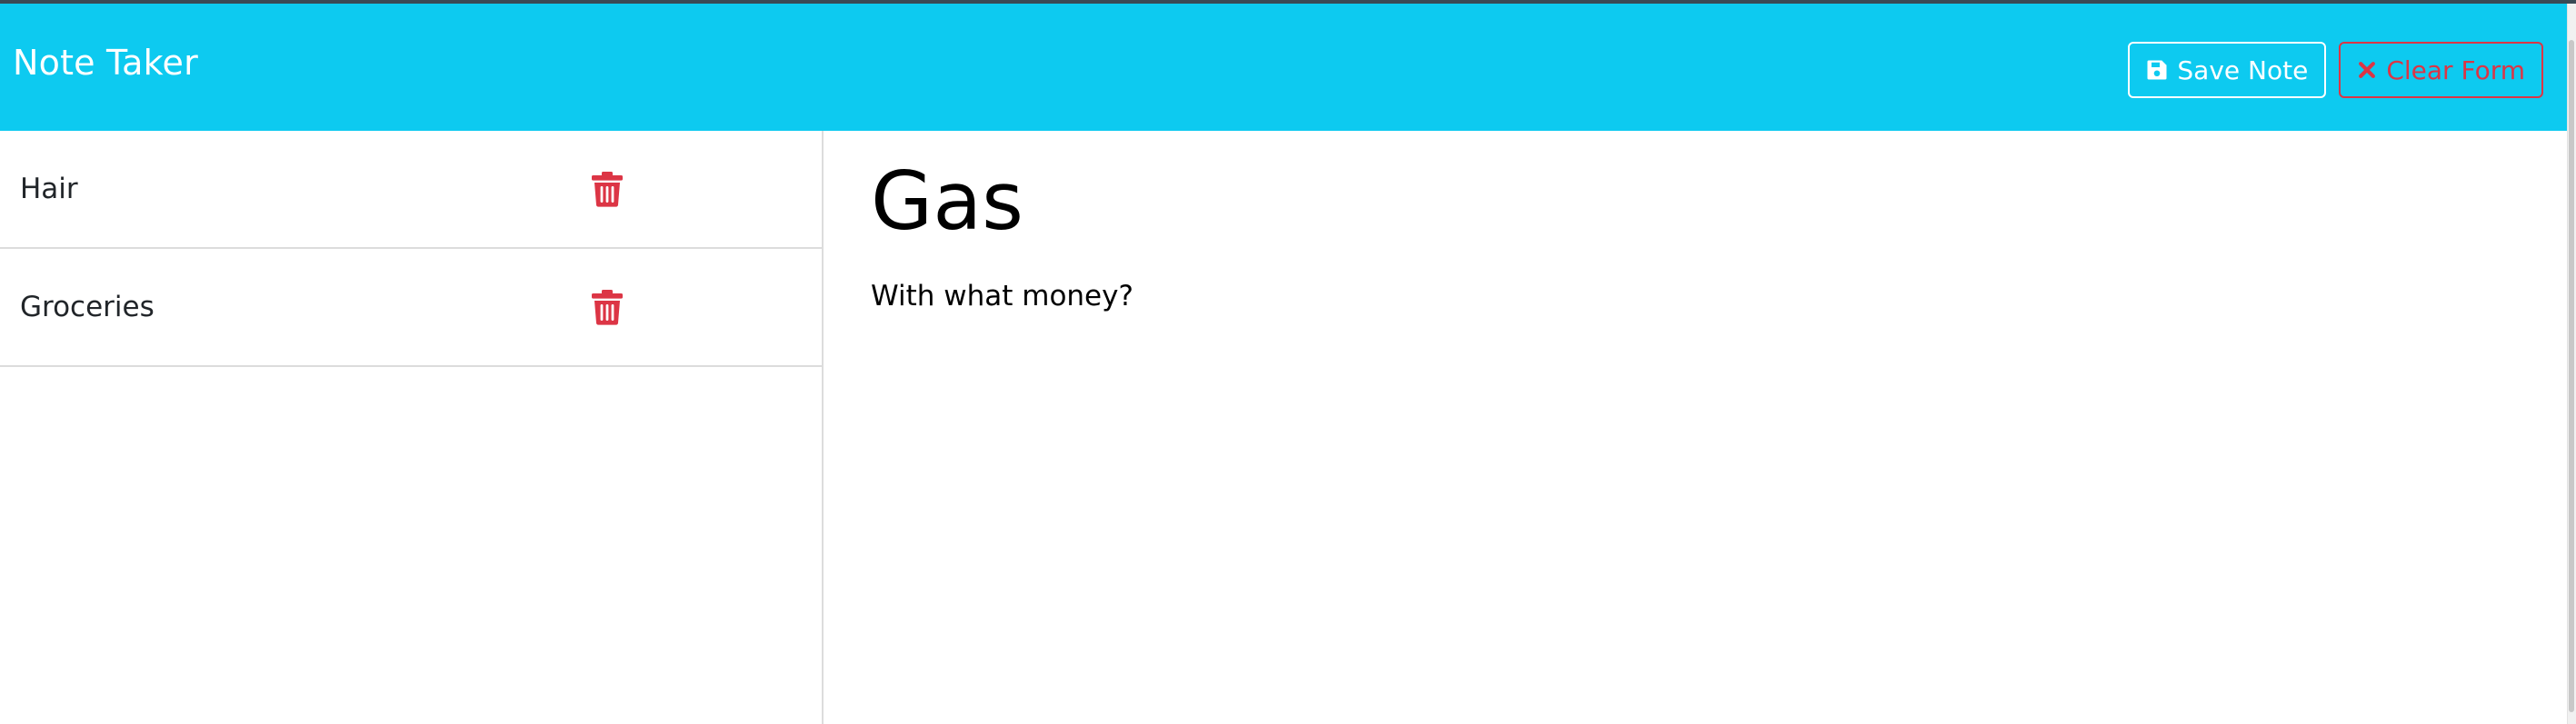 This screenshot has height=724, width=2576. I want to click on note-list-item-title: Hair, so click(49, 189).